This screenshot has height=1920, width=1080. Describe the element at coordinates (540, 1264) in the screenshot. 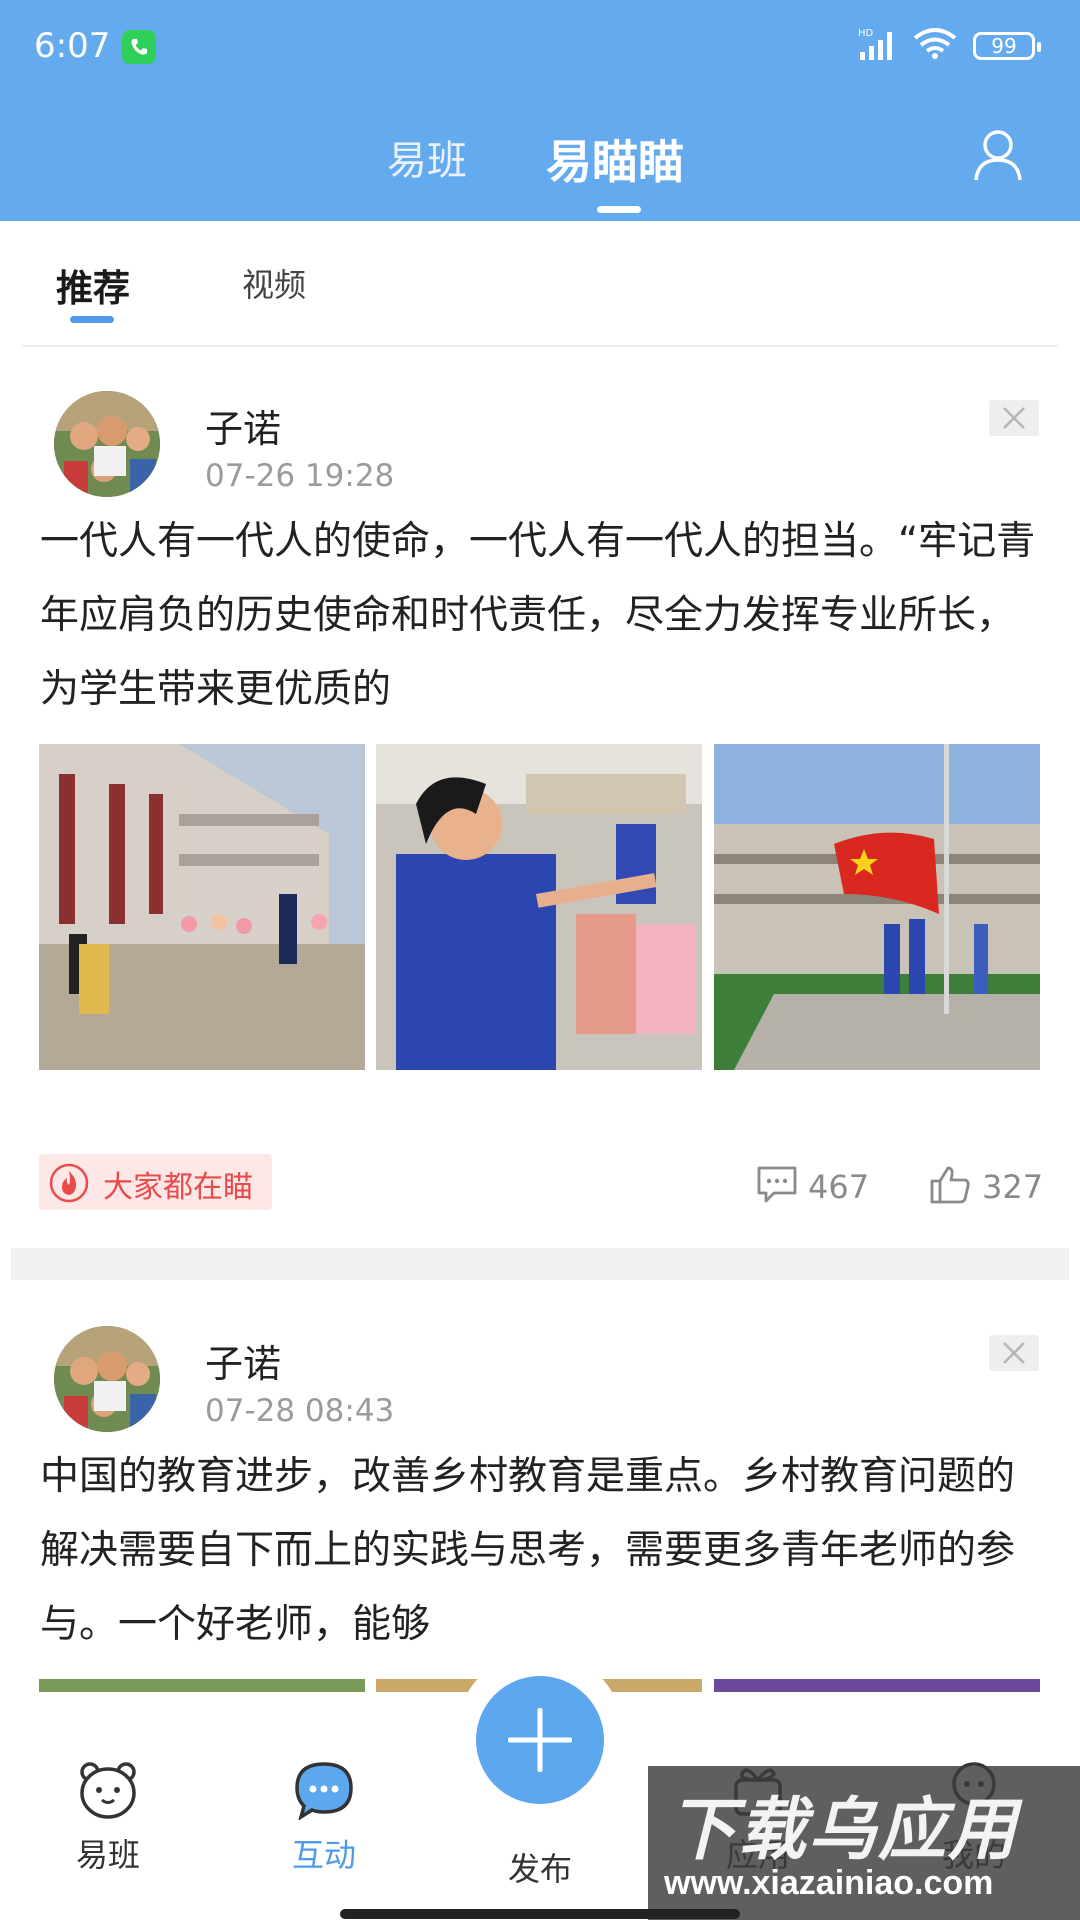

I see `section-divider` at that location.